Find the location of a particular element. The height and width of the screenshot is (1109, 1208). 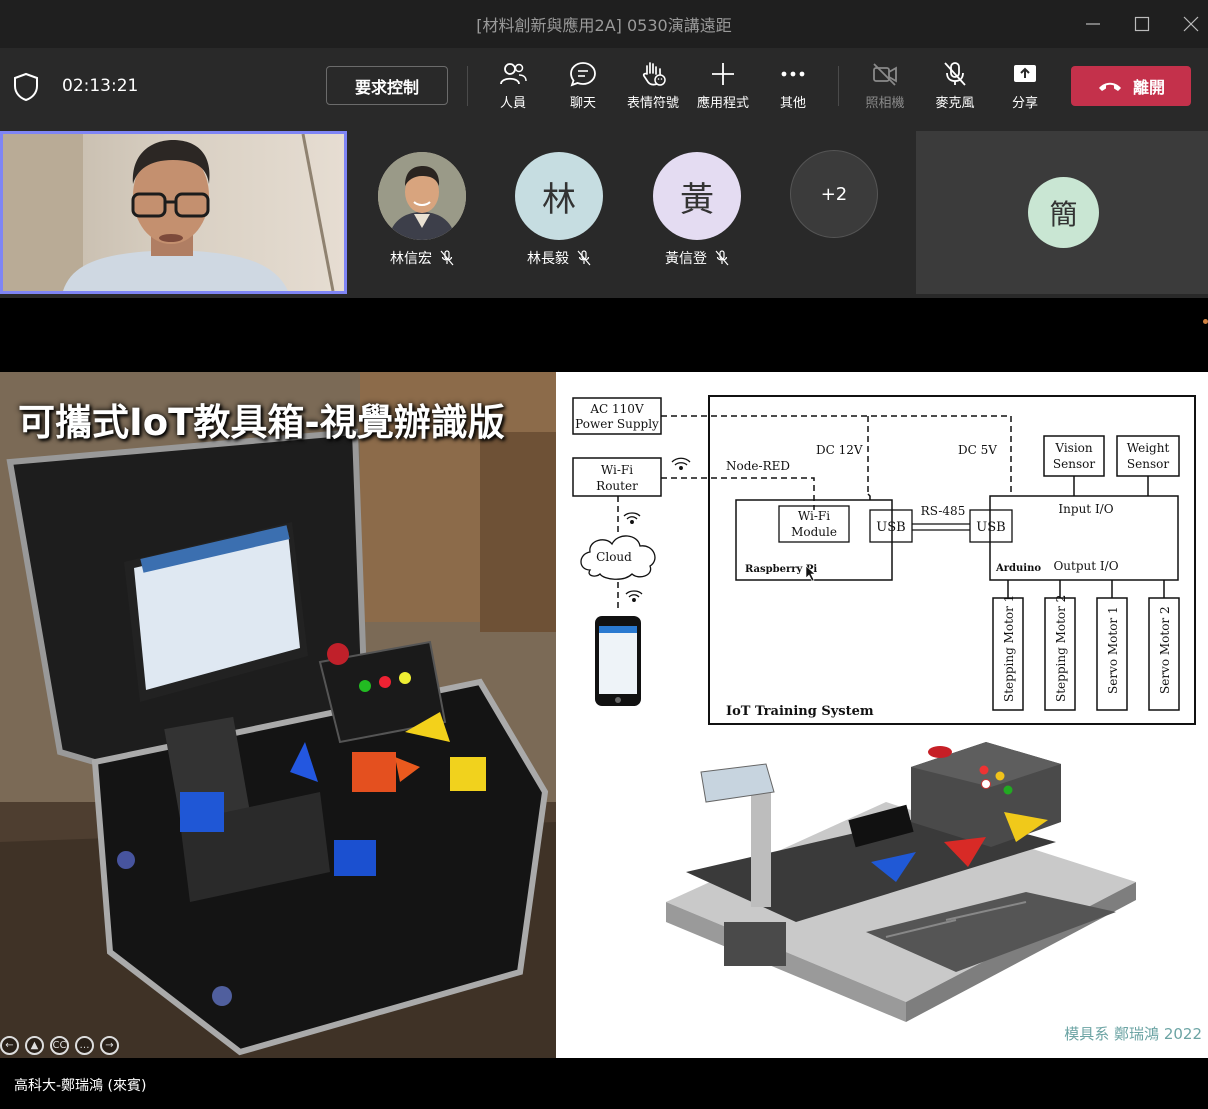

maximize-icon is located at coordinates (1142, 24).